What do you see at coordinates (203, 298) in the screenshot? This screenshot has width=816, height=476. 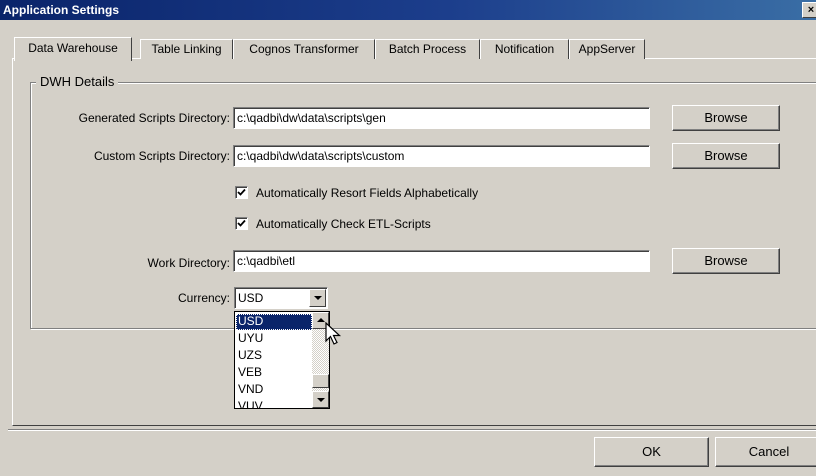 I see `currency-label: Currency:` at bounding box center [203, 298].